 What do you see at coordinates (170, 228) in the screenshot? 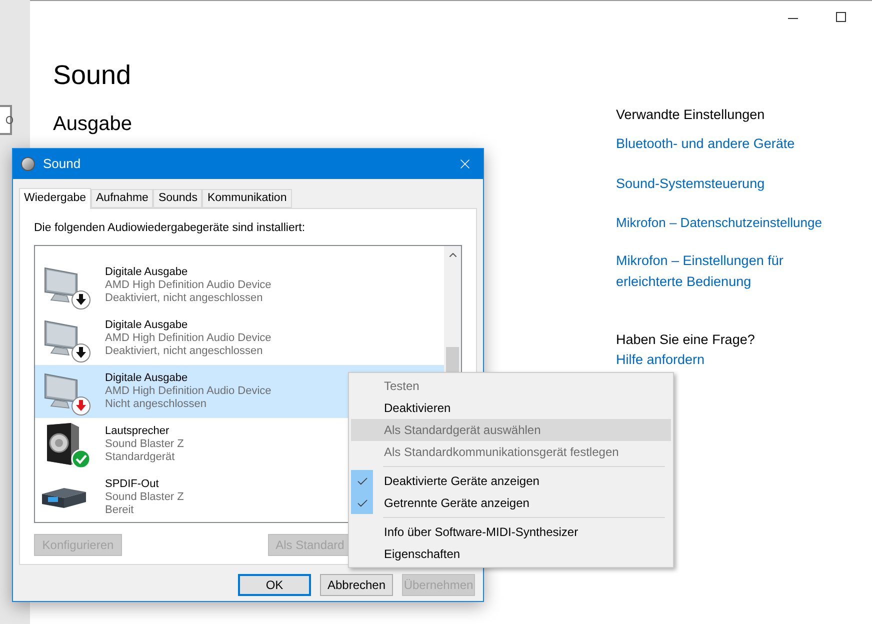
I see `instruction-text: Die folgenden Audiowiedergabegeräte sind installiert:` at bounding box center [170, 228].